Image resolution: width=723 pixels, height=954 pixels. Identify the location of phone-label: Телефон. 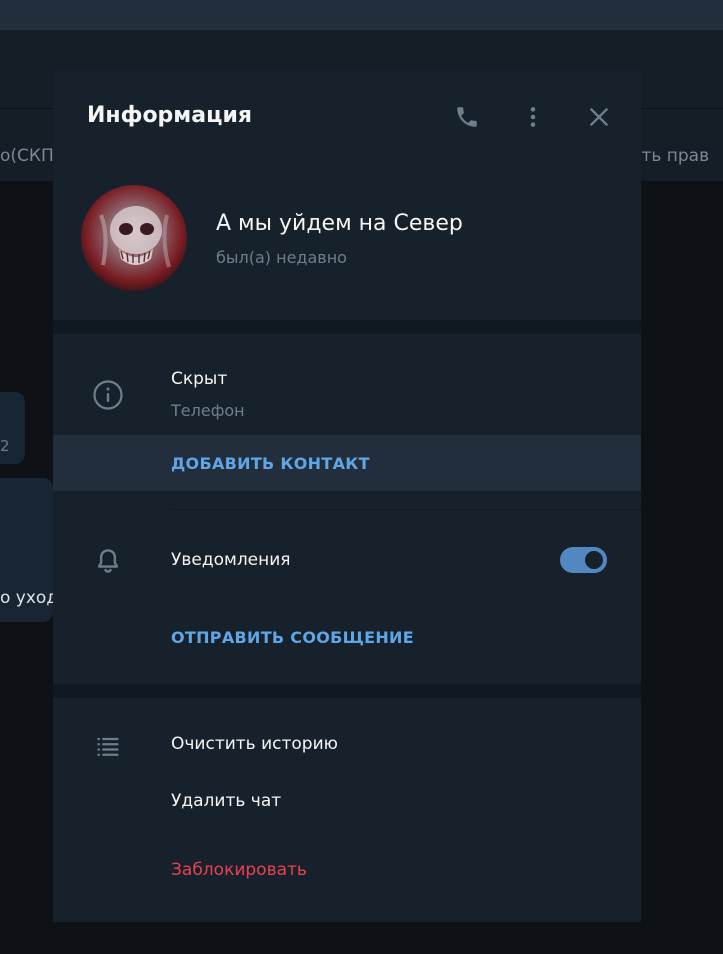
(208, 410).